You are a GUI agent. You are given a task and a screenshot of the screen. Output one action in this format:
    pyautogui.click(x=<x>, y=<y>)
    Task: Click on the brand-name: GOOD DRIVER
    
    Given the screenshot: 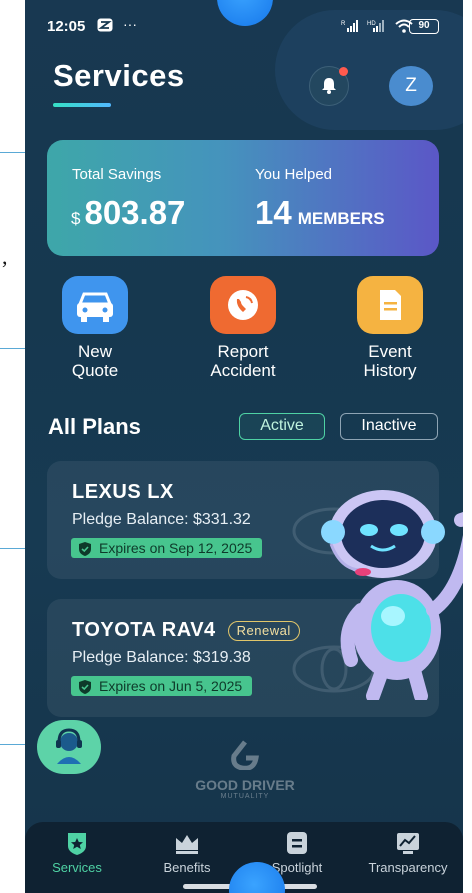 What is the action you would take?
    pyautogui.click(x=245, y=785)
    